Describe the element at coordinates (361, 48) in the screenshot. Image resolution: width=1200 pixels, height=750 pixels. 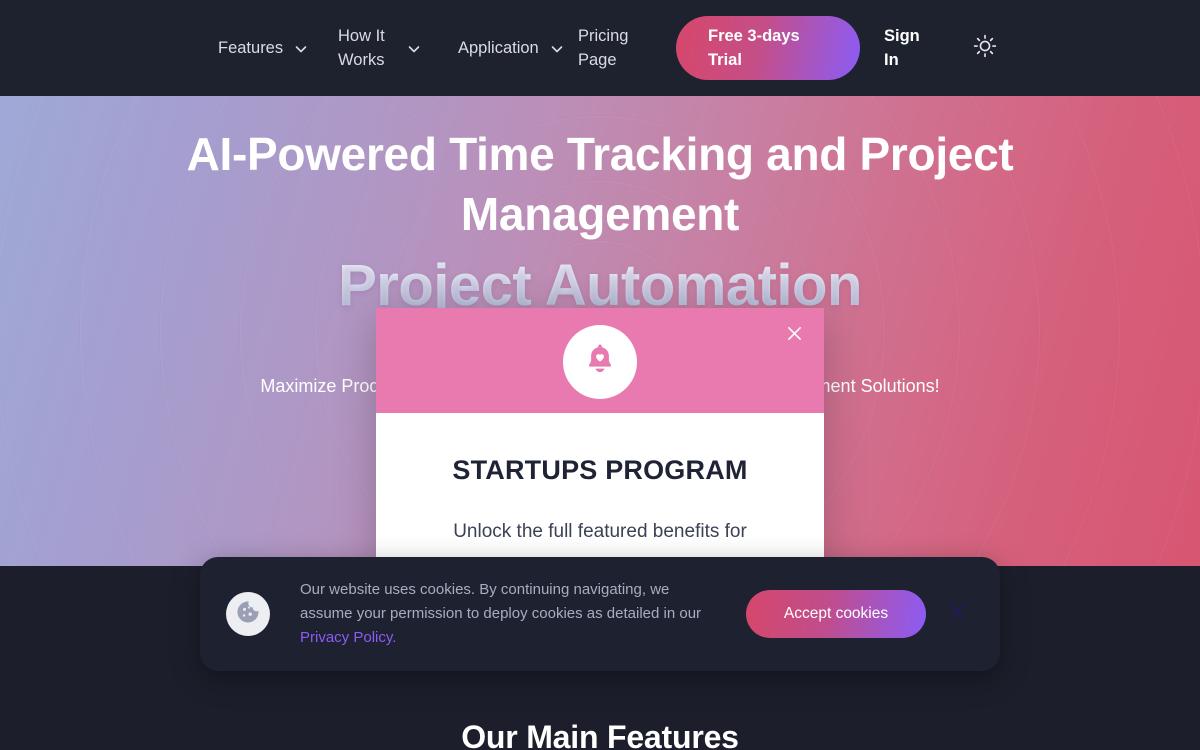
I see `nav-item-label: How It Works` at that location.